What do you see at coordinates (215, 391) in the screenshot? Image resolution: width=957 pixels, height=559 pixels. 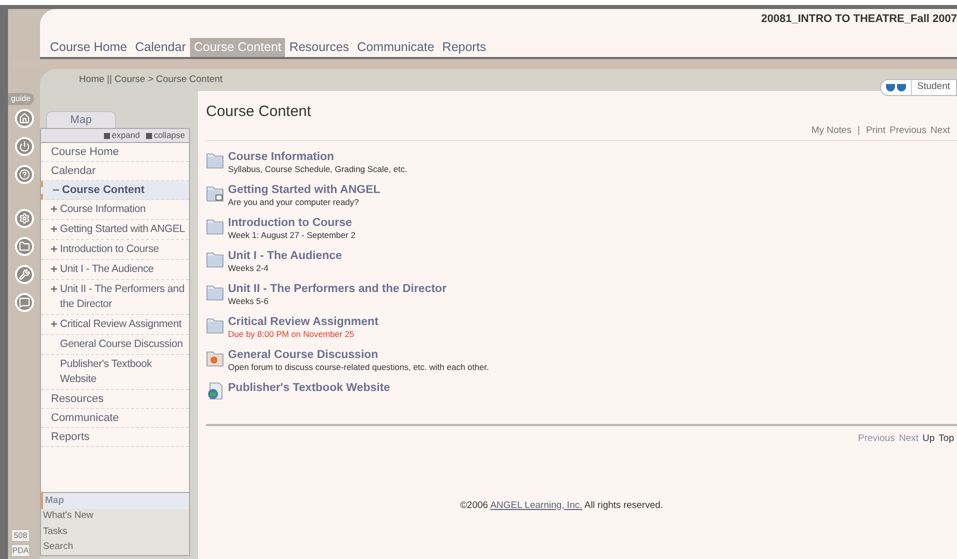 I see `web-page-icon` at bounding box center [215, 391].